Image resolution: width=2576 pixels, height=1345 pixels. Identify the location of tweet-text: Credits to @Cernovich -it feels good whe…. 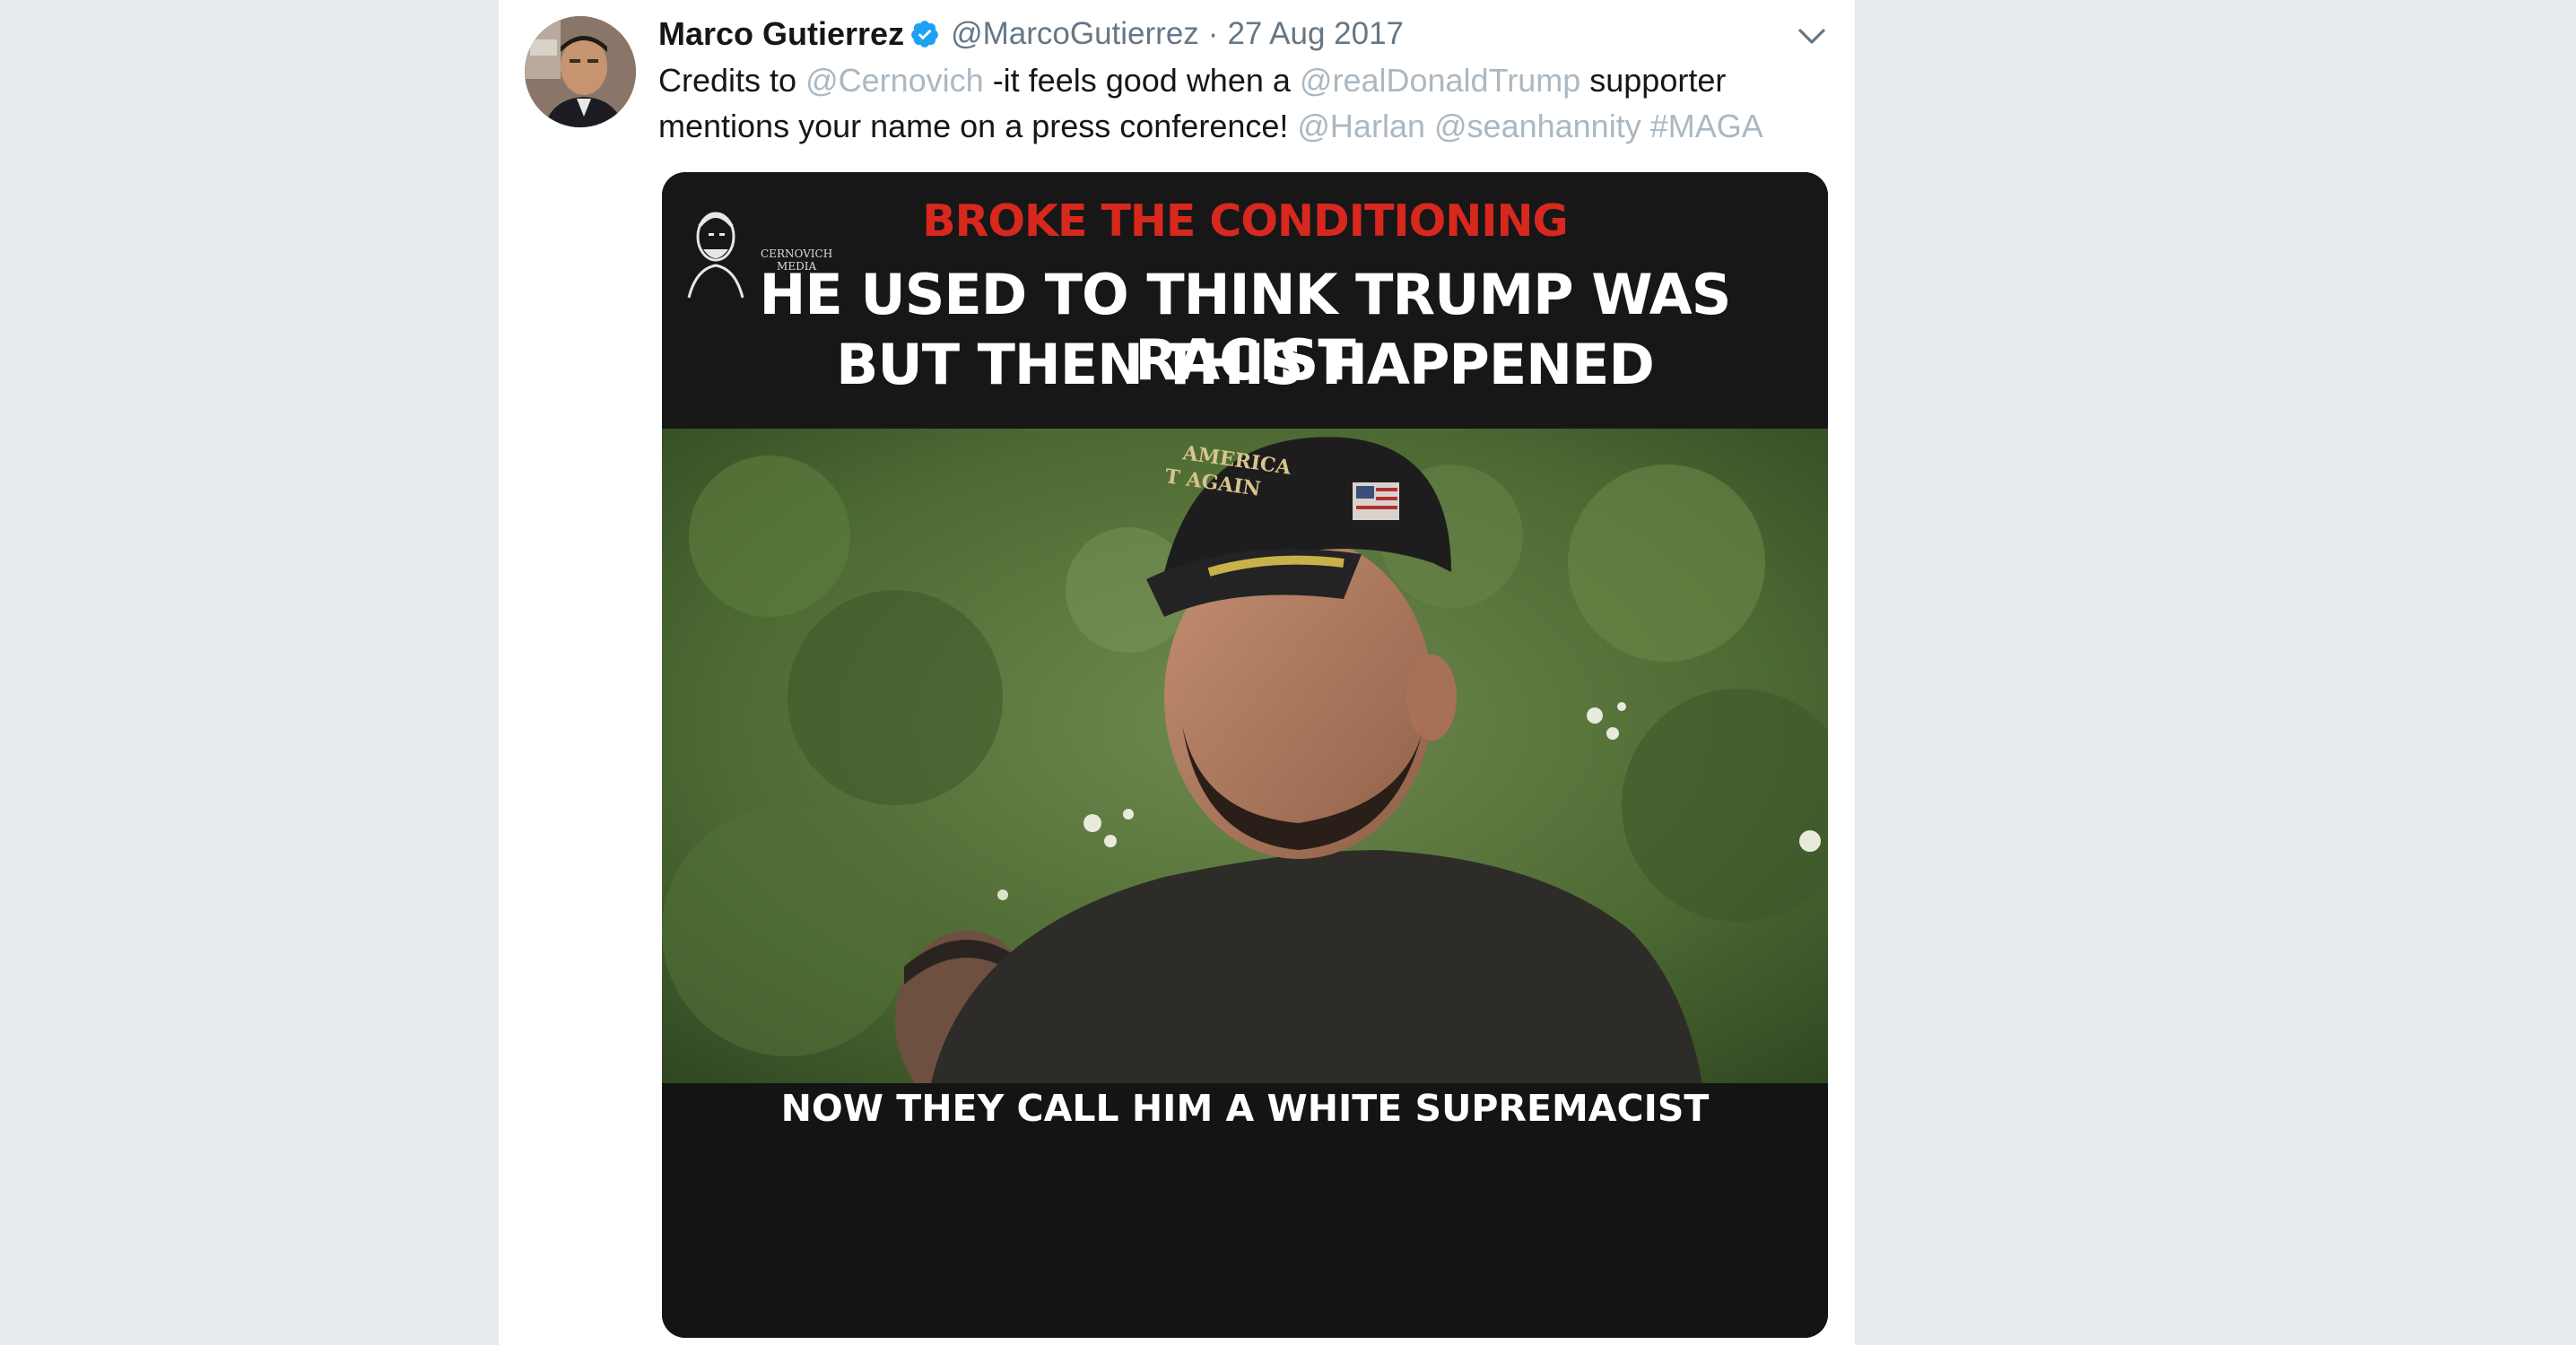
(1210, 103).